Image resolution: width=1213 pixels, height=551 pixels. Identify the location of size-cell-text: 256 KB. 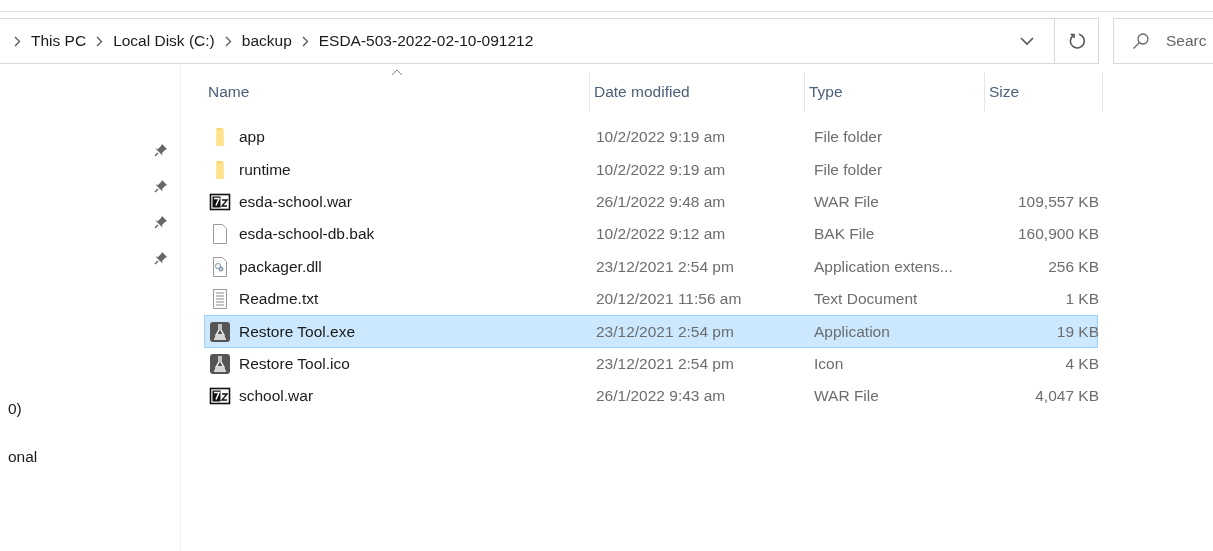
(1073, 266).